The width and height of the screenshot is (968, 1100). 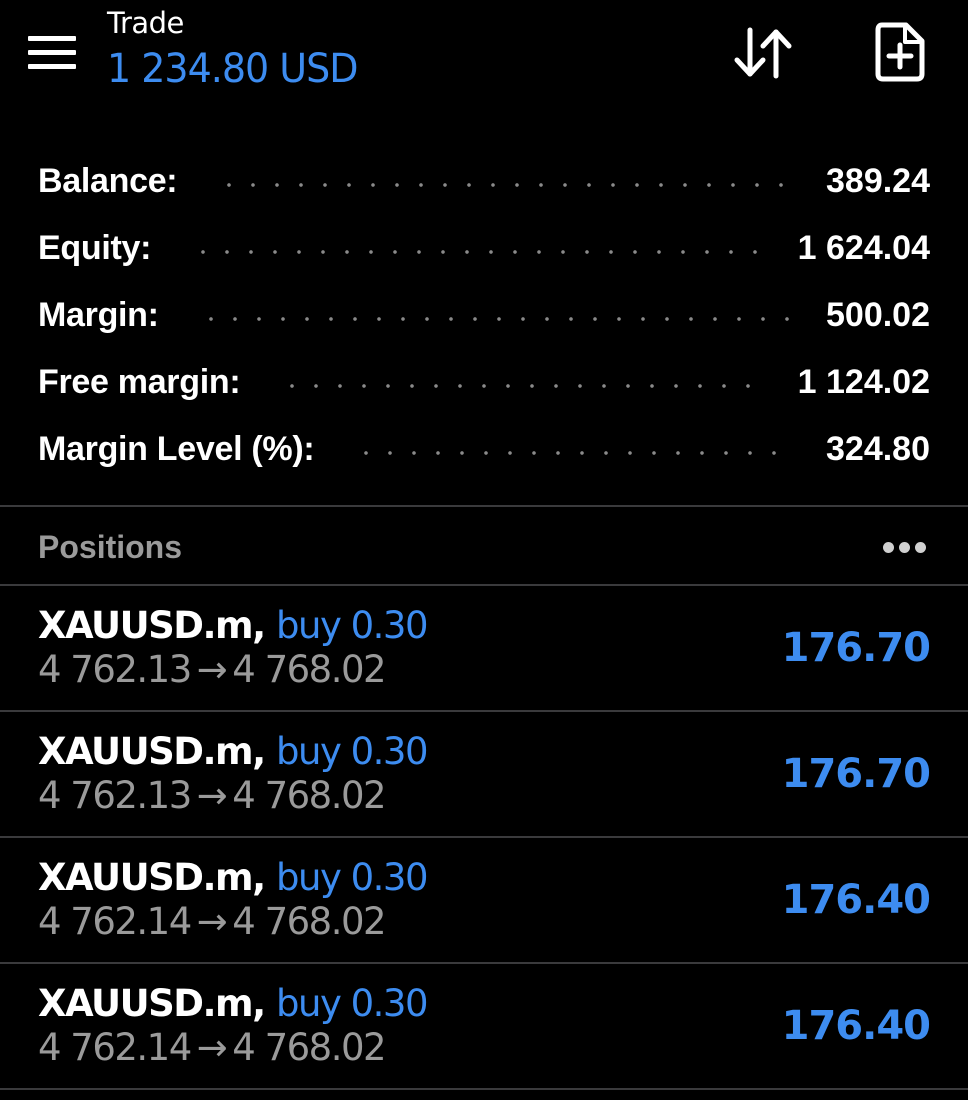 I want to click on summary-label: Margin Level (%):, so click(x=176, y=449).